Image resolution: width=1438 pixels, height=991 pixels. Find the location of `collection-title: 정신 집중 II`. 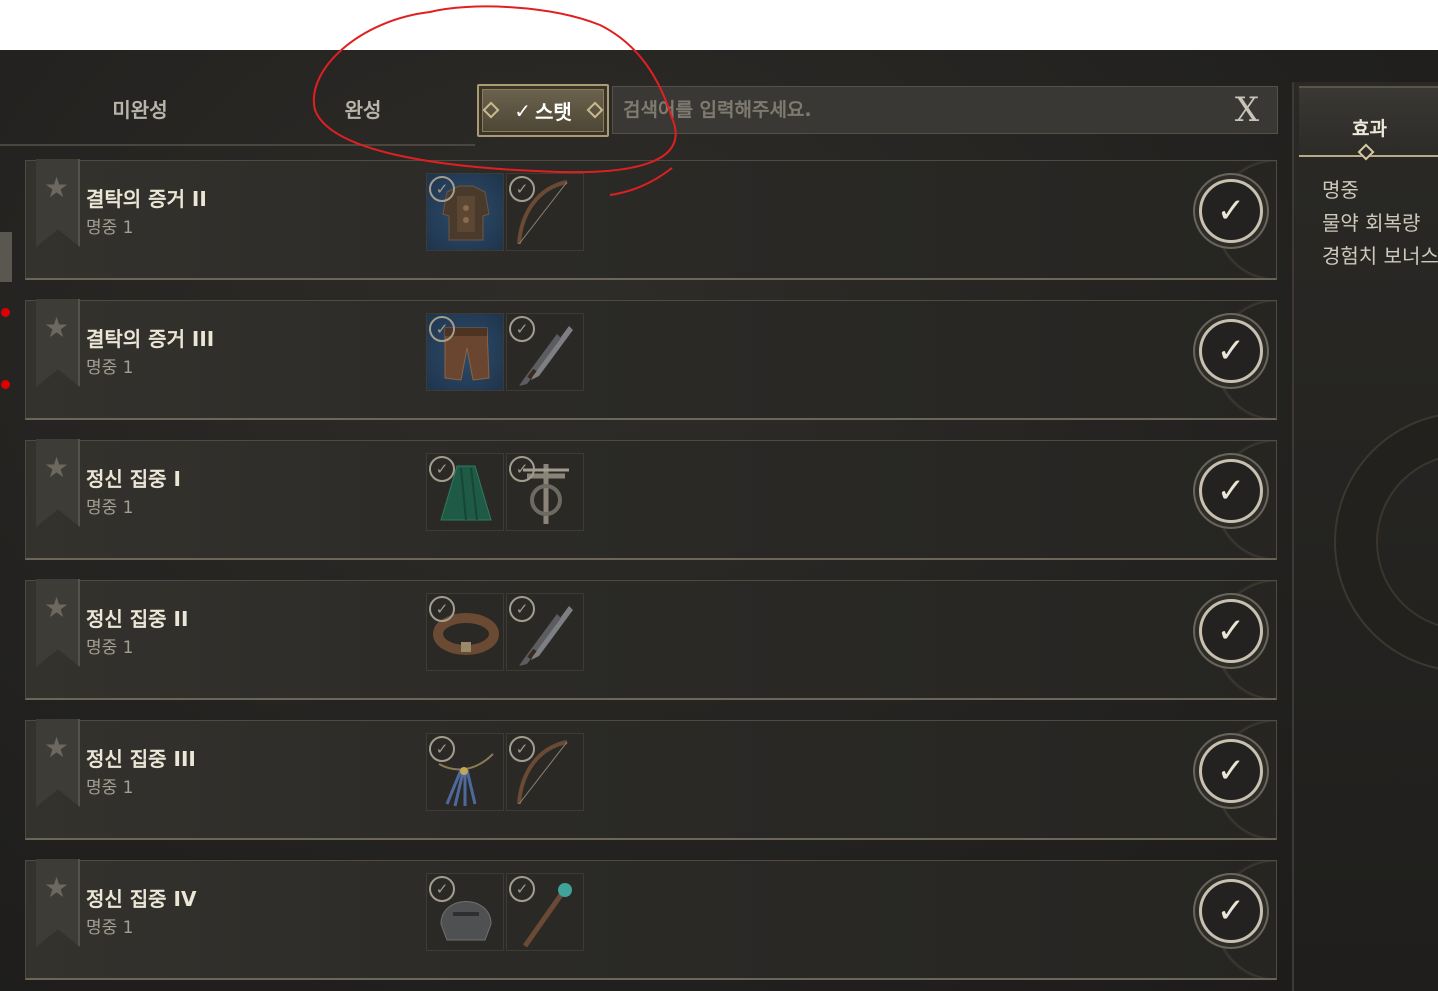

collection-title: 정신 집중 II is located at coordinates (137, 619).